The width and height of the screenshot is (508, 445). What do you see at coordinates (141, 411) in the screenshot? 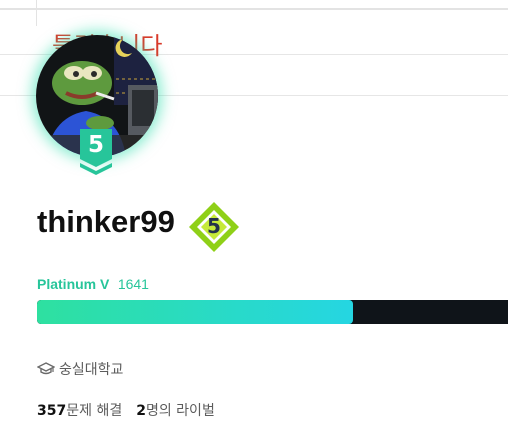
I see `rival-count: 2` at bounding box center [141, 411].